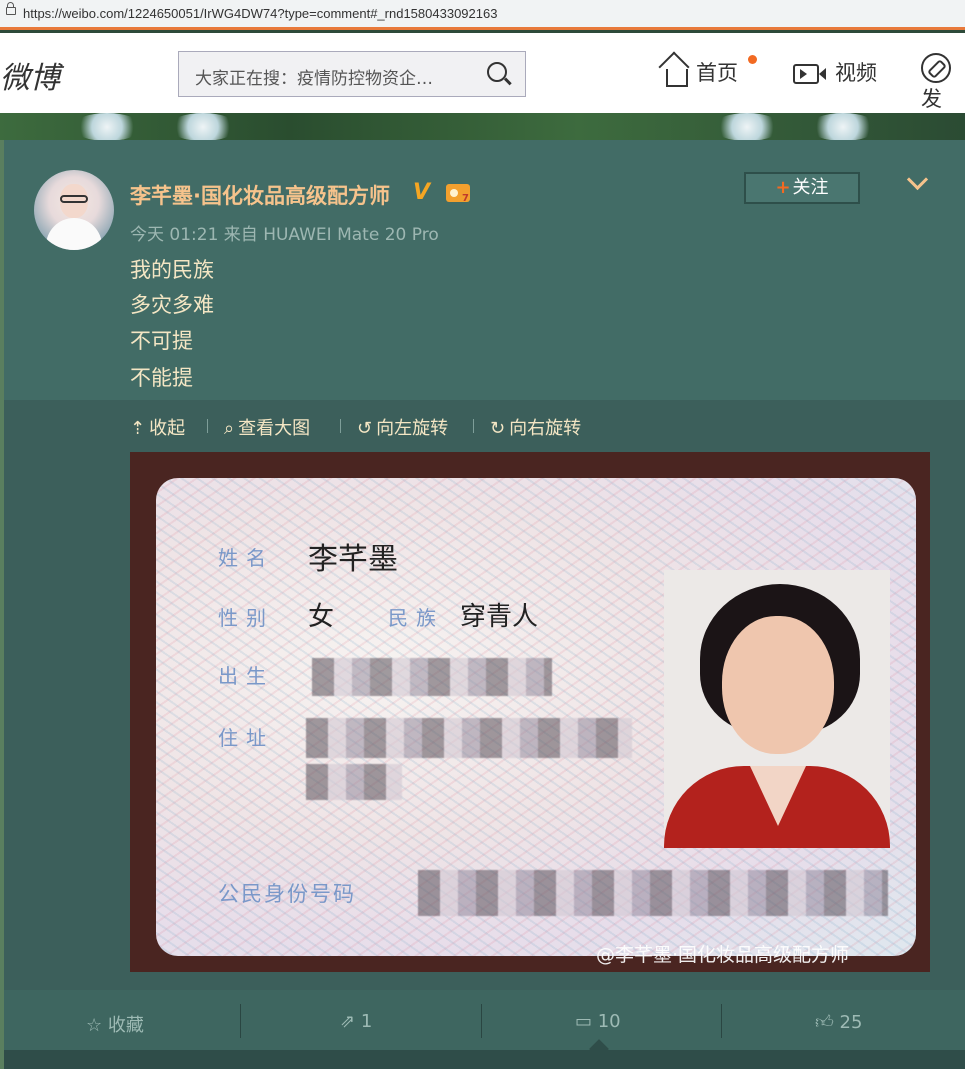 The image size is (965, 1069). What do you see at coordinates (274, 428) in the screenshot?
I see `view-large-label: 查看大图` at bounding box center [274, 428].